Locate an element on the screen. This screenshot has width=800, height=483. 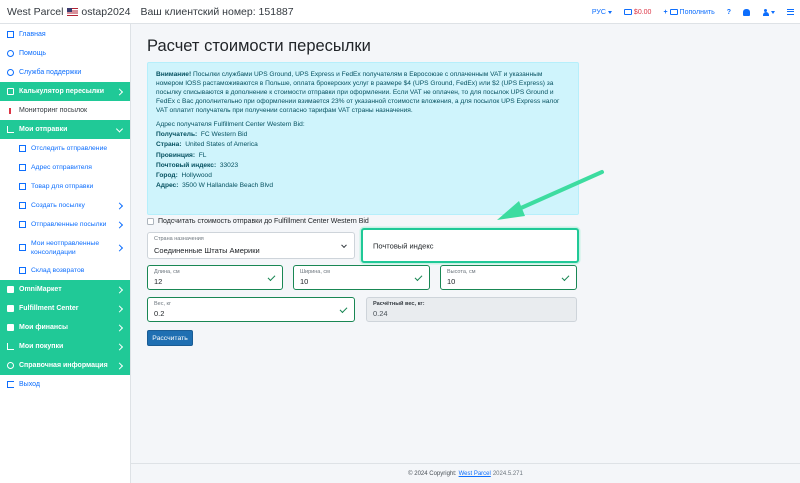
us-flag-icon is located at coordinates (73, 11).